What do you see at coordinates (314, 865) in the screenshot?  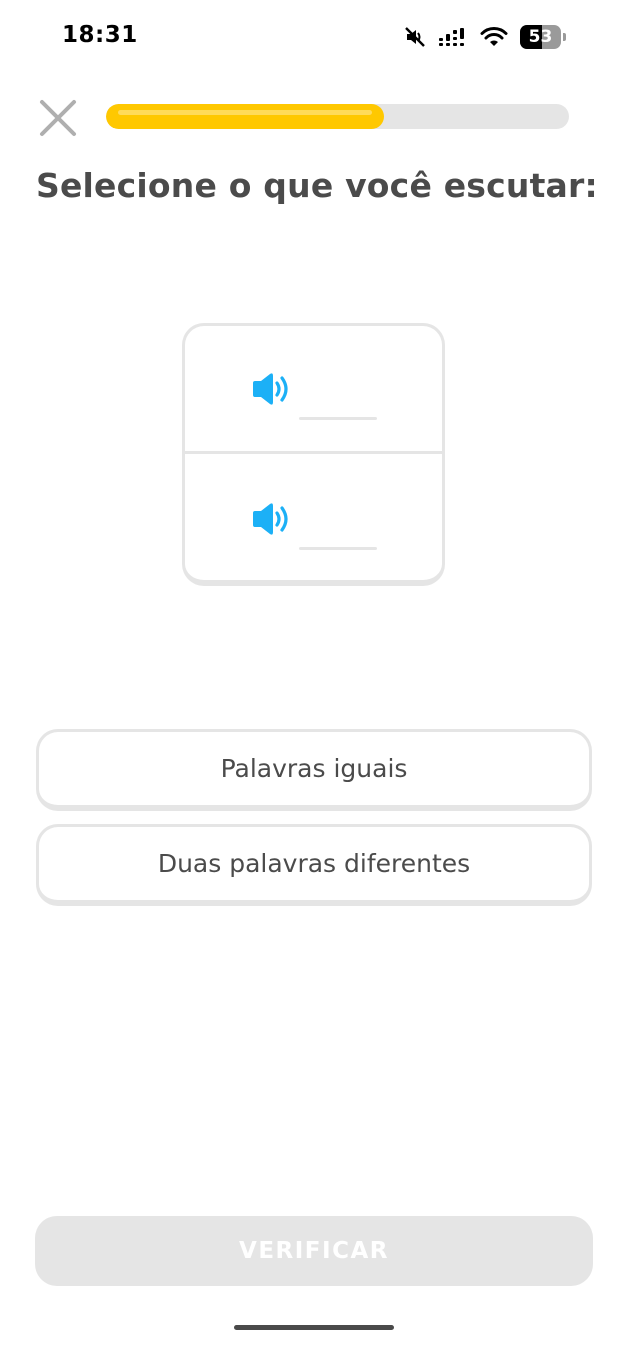 I see `option-different-words-button: Duas palavras diferentes` at bounding box center [314, 865].